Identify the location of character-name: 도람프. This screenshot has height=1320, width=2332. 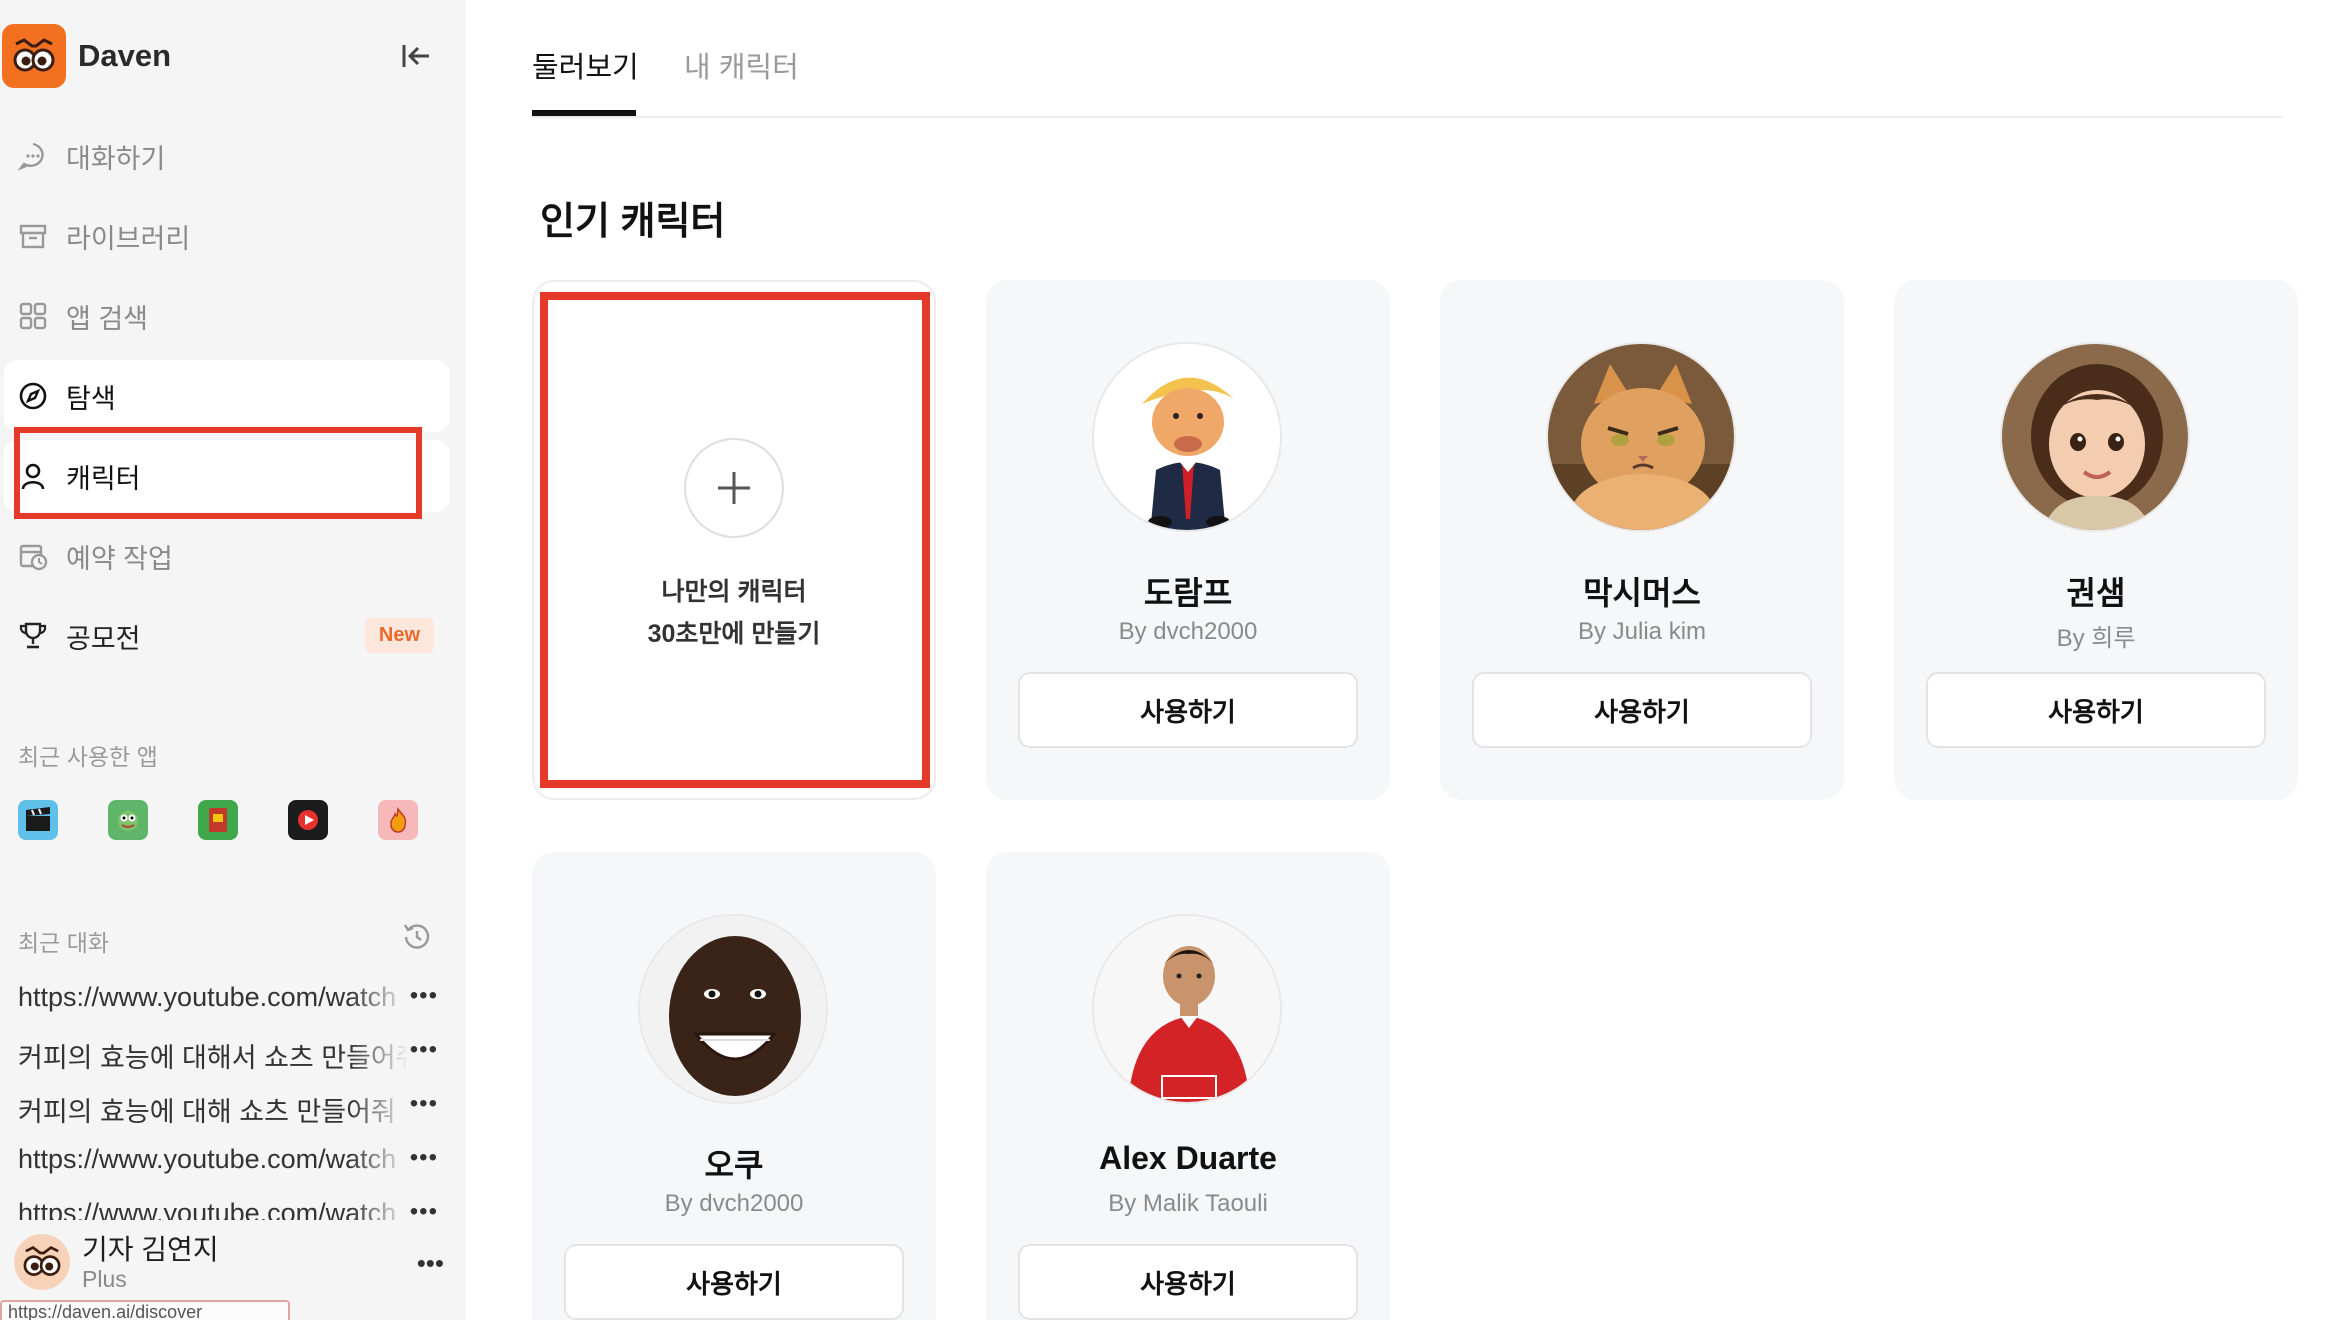
(1188, 593).